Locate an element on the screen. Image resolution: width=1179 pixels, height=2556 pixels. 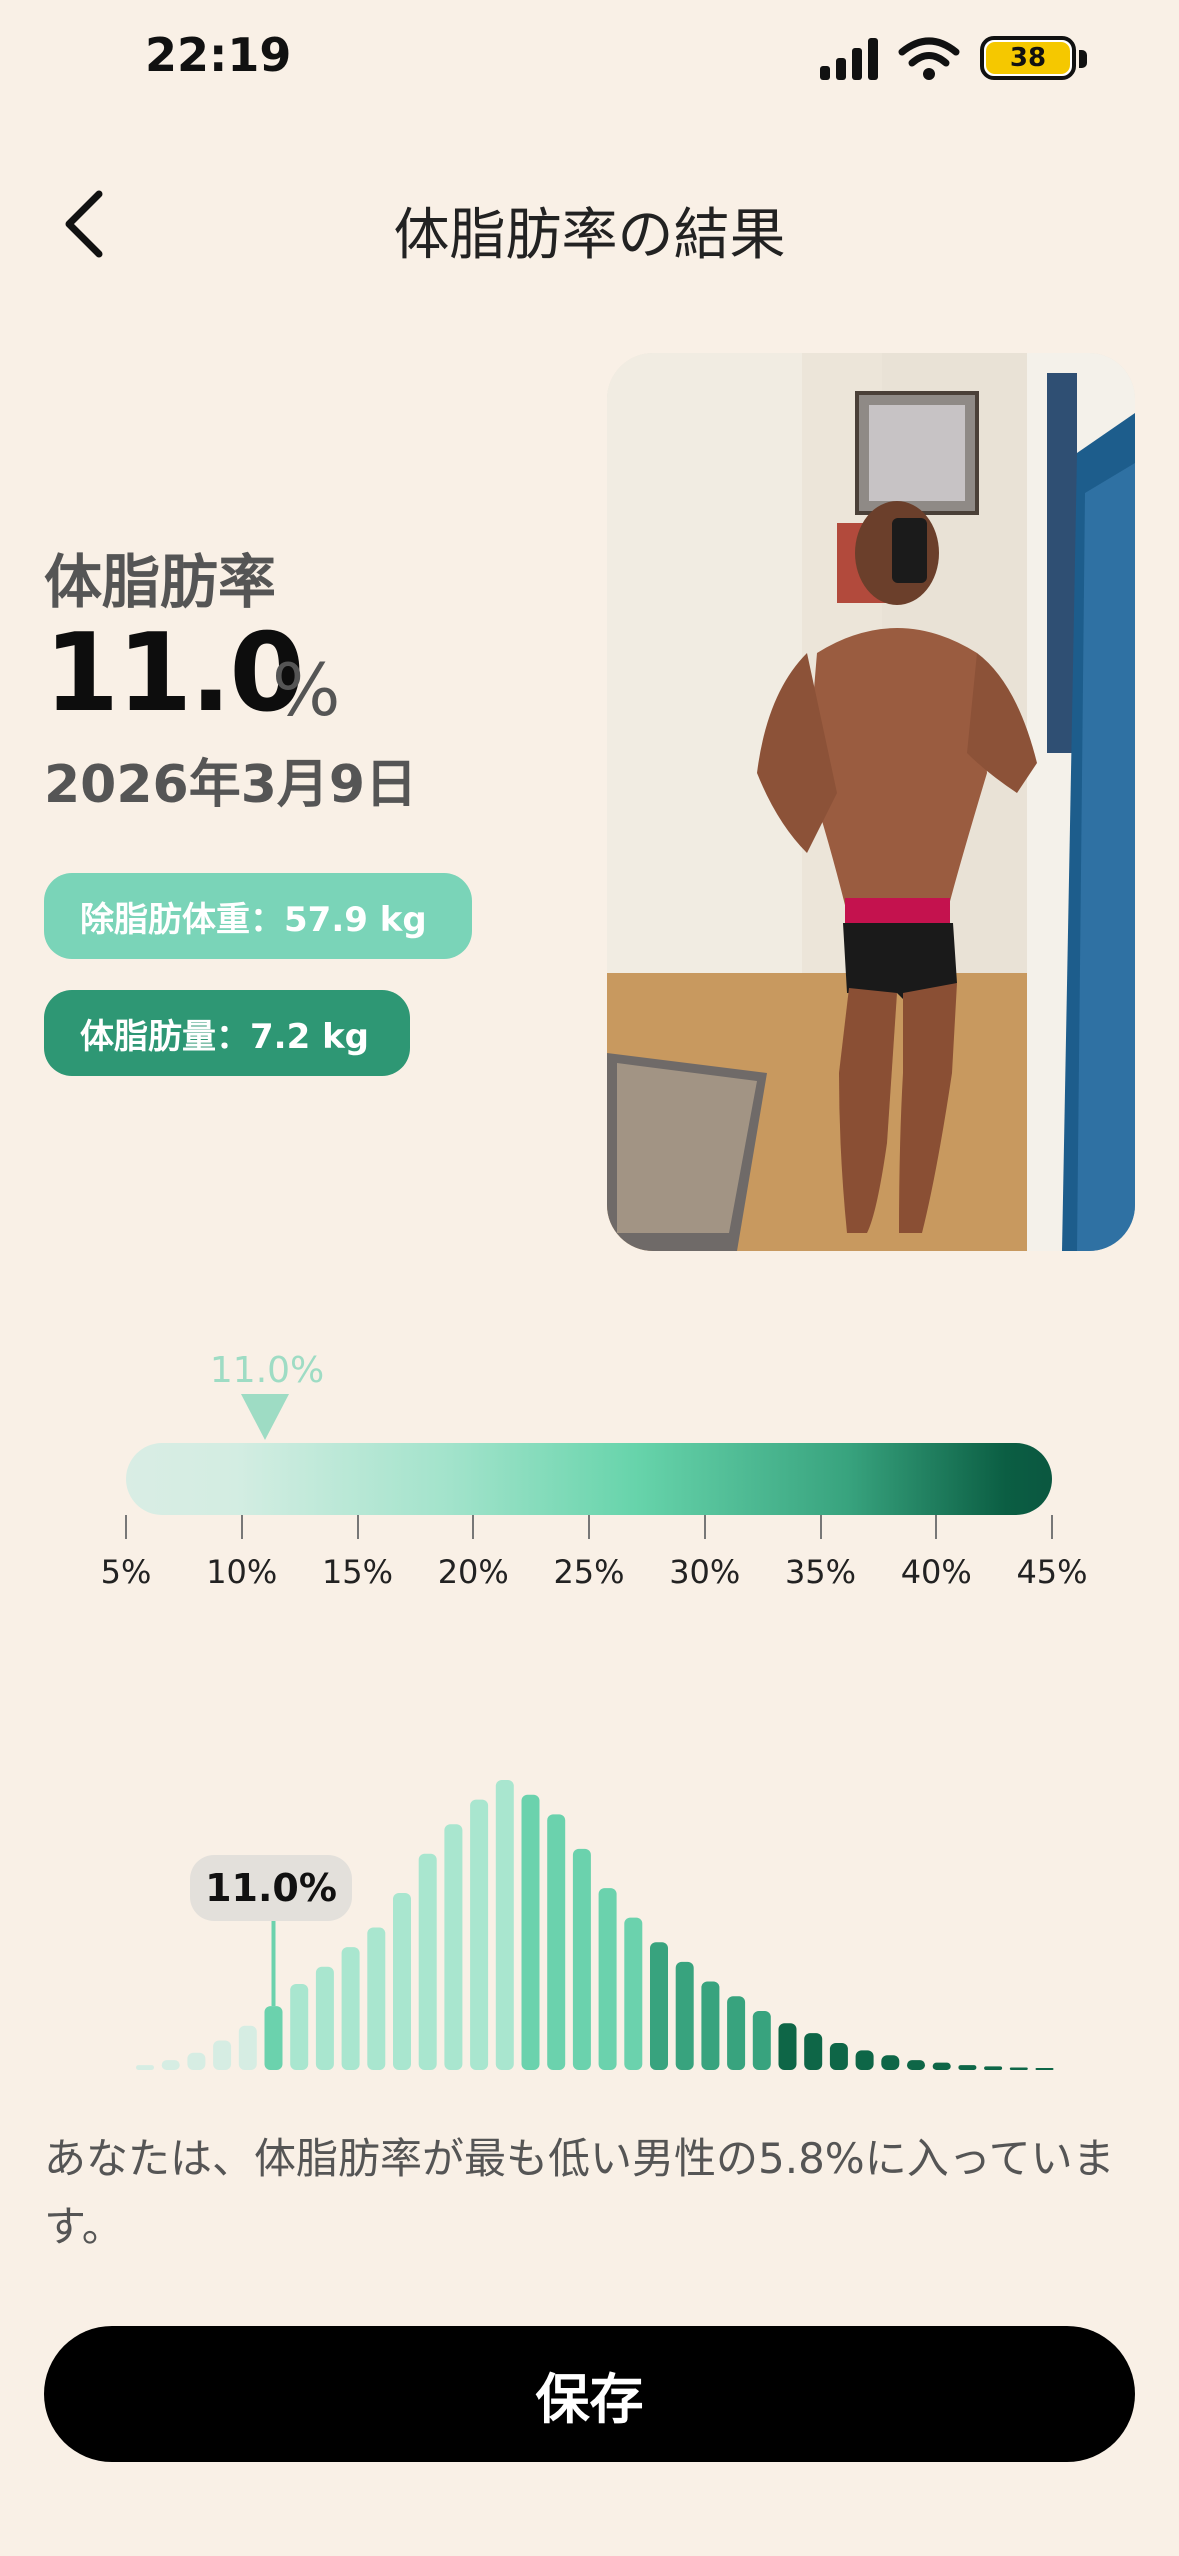
histogram-bar-highlight is located at coordinates (273, 2038).